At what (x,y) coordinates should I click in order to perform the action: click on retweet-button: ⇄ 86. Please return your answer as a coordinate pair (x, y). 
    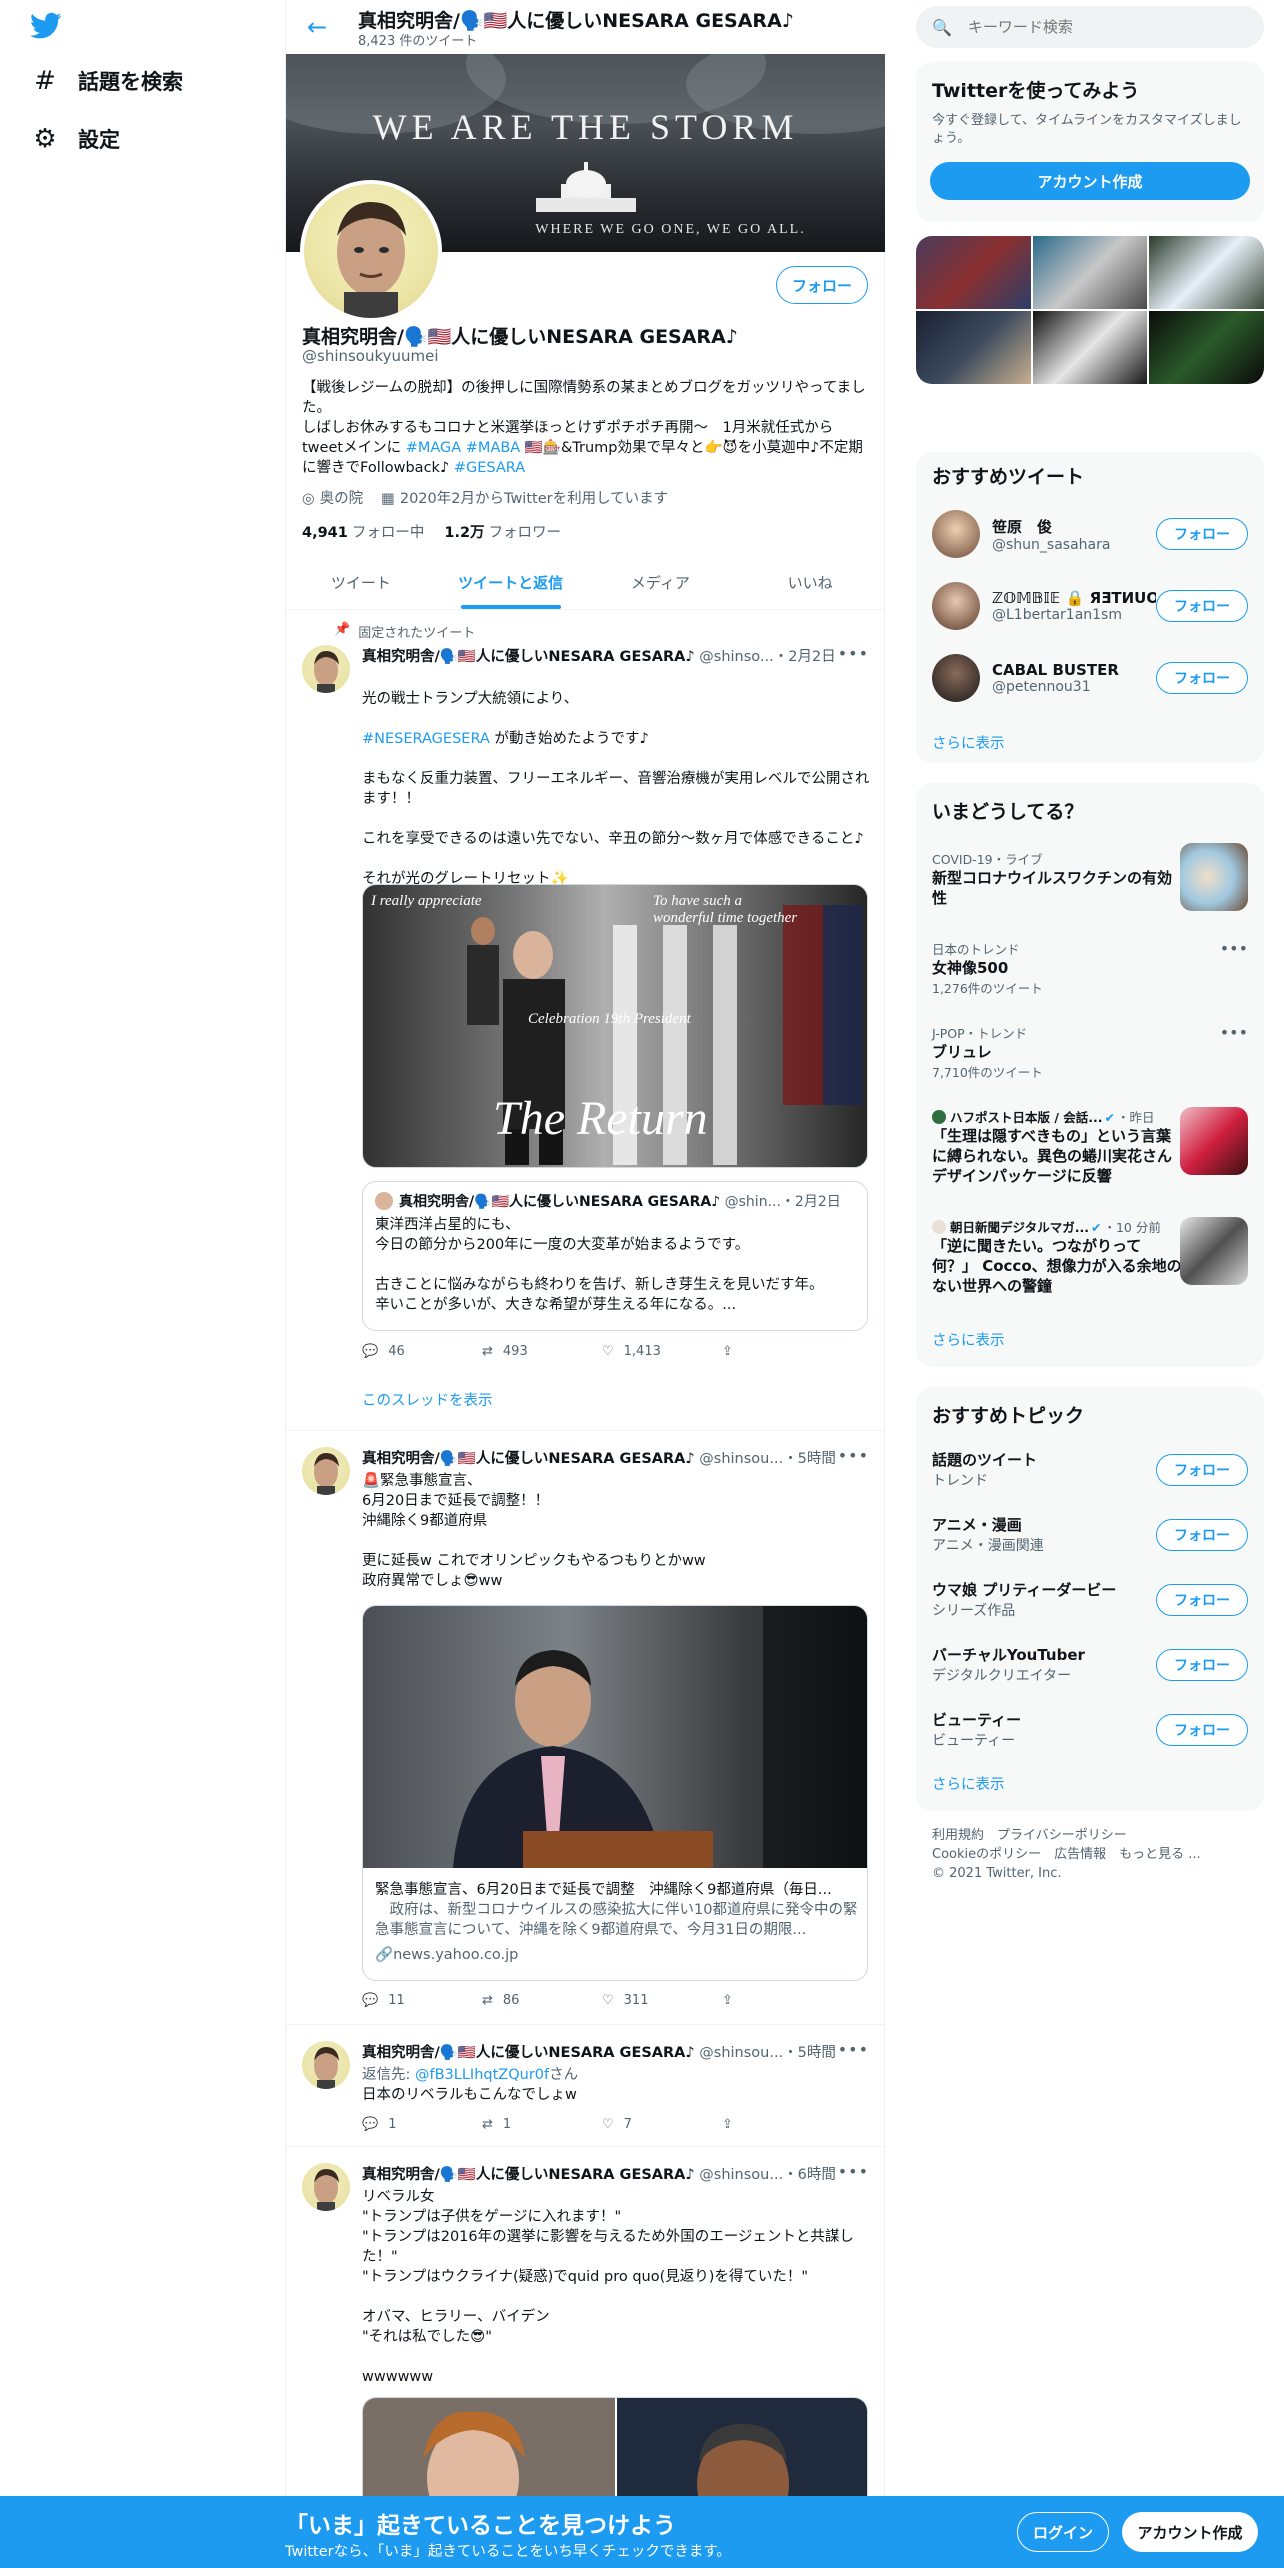
    Looking at the image, I should click on (512, 2000).